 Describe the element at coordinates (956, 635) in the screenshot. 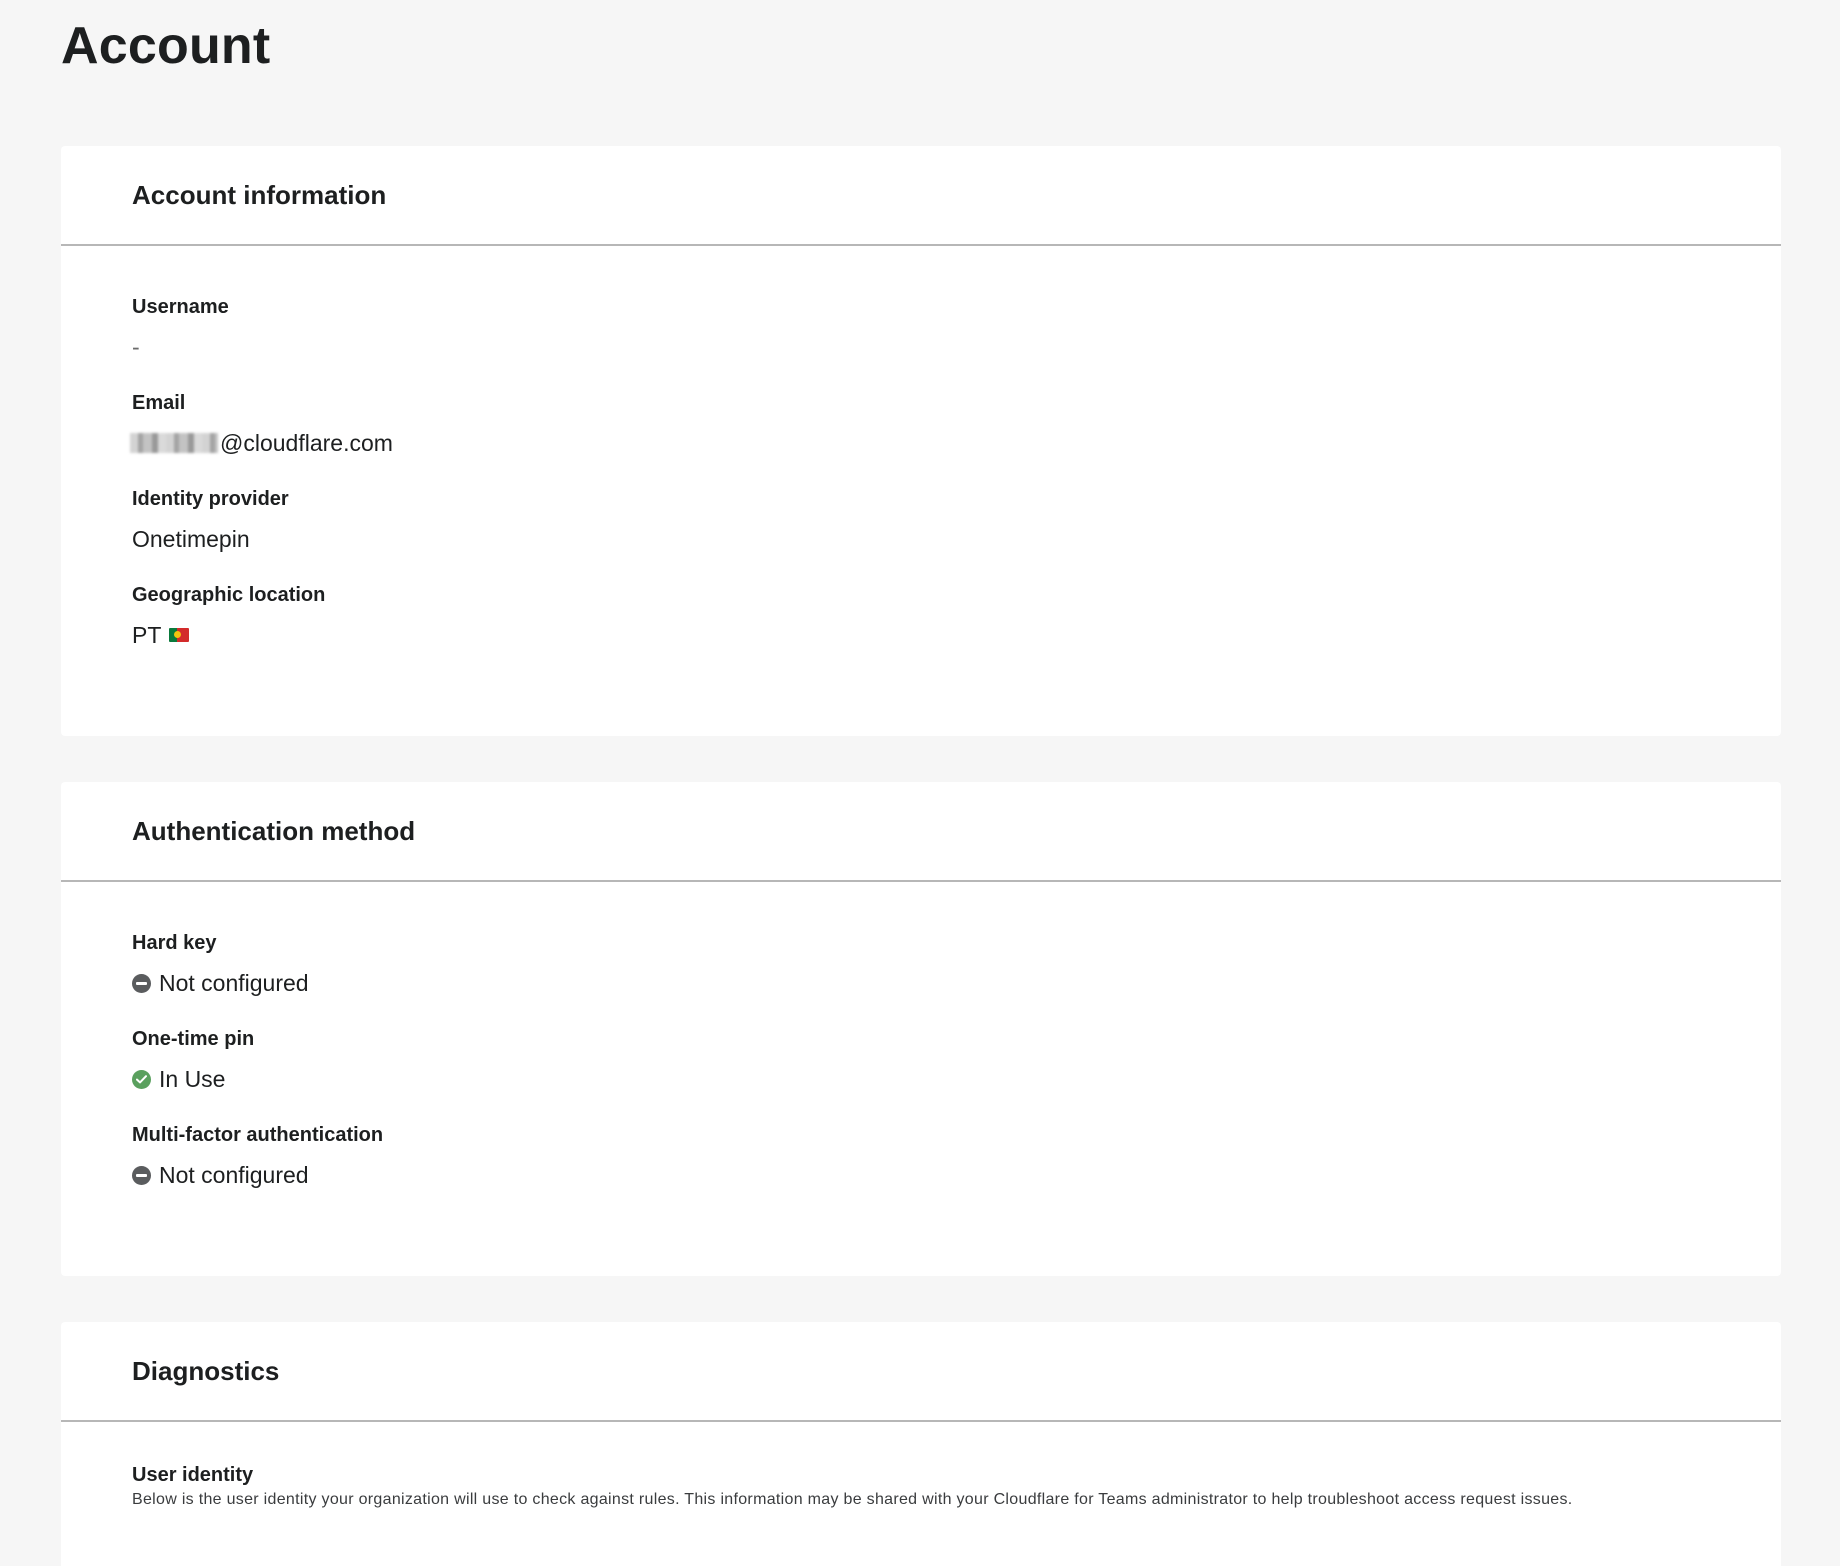

I see `geographic-location-row: PT` at that location.